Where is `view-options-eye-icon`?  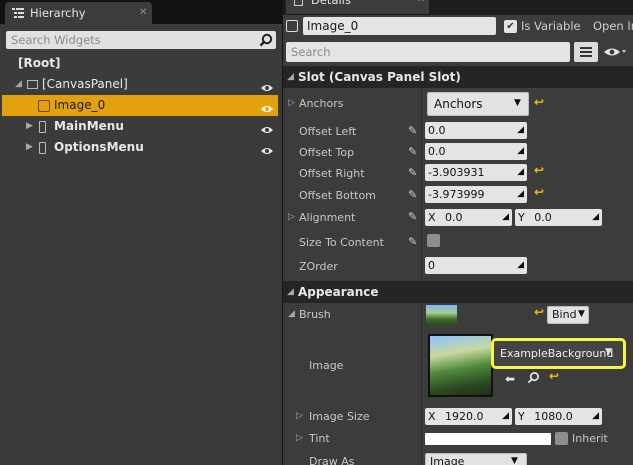 view-options-eye-icon is located at coordinates (615, 53).